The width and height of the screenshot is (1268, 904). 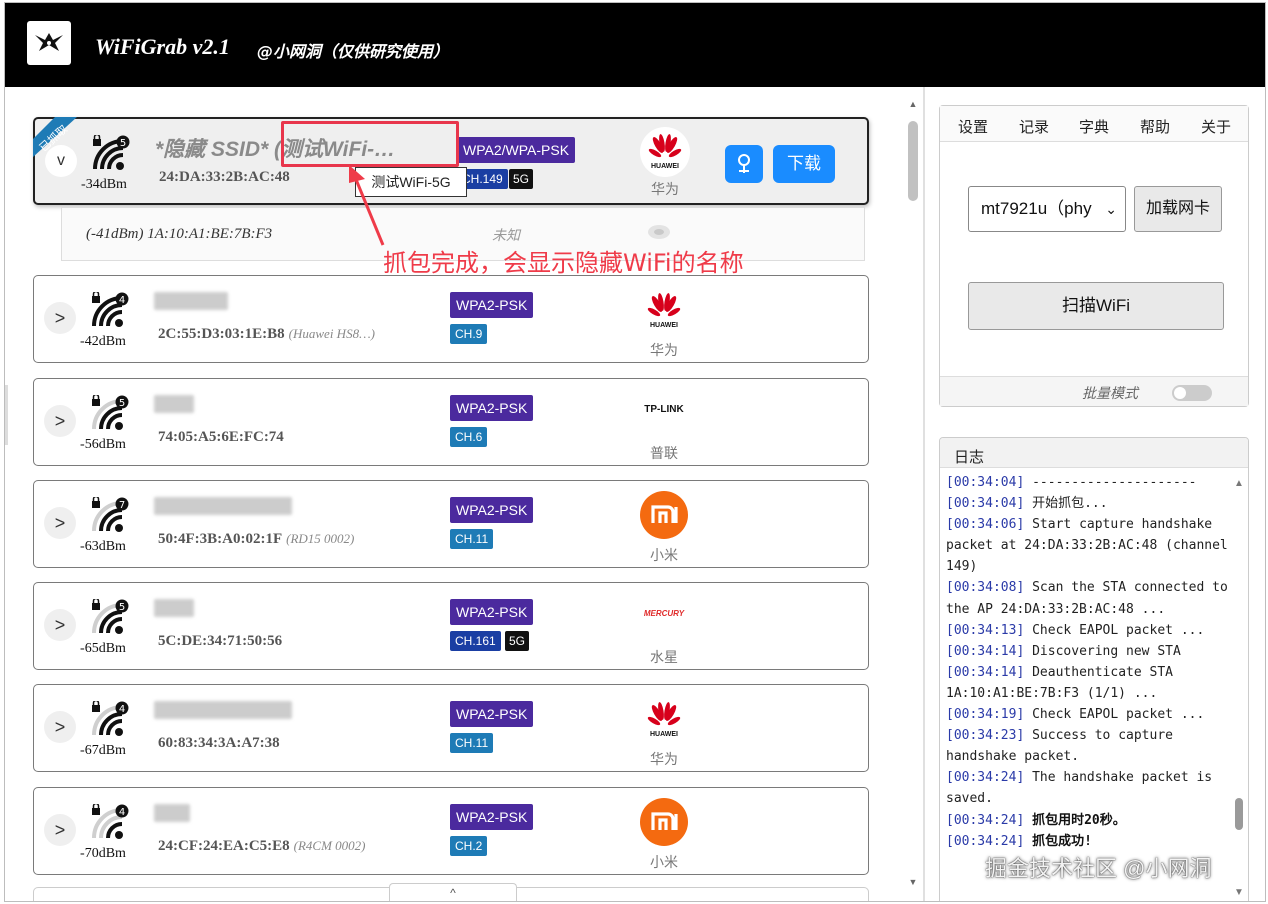 What do you see at coordinates (475, 641) in the screenshot?
I see `channel-badge: CH.161` at bounding box center [475, 641].